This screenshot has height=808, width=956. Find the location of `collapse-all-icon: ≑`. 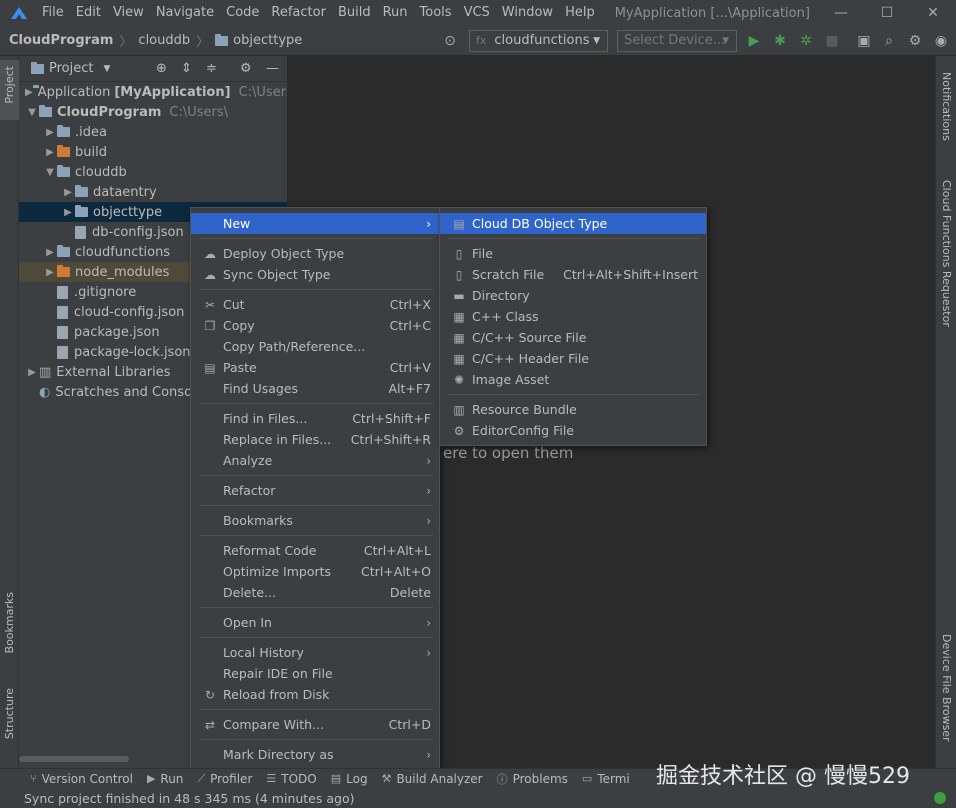

collapse-all-icon: ≑ is located at coordinates (211, 68).